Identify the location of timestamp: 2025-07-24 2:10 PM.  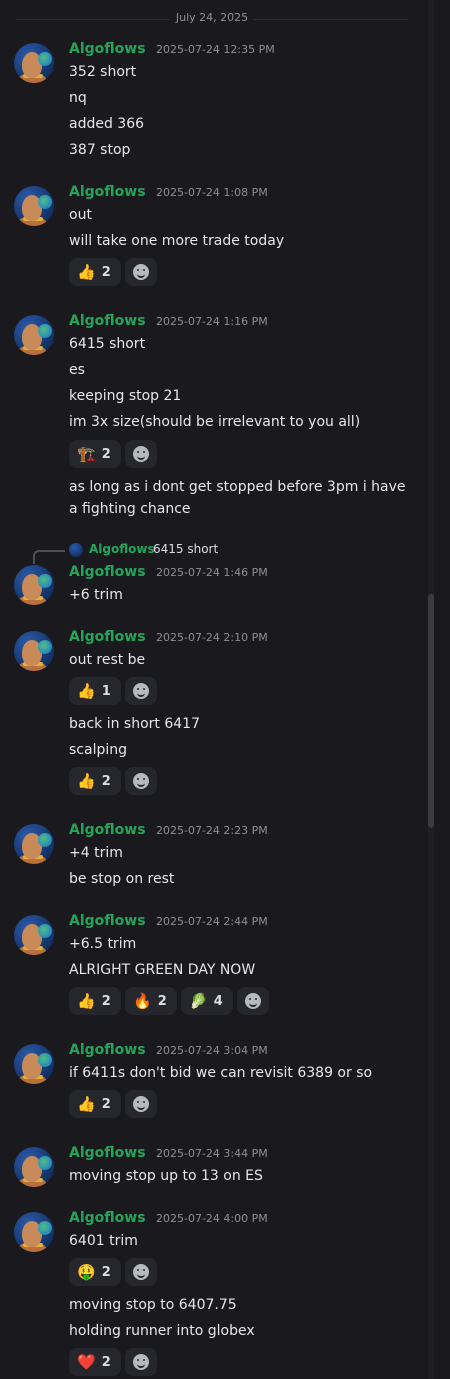
(212, 637).